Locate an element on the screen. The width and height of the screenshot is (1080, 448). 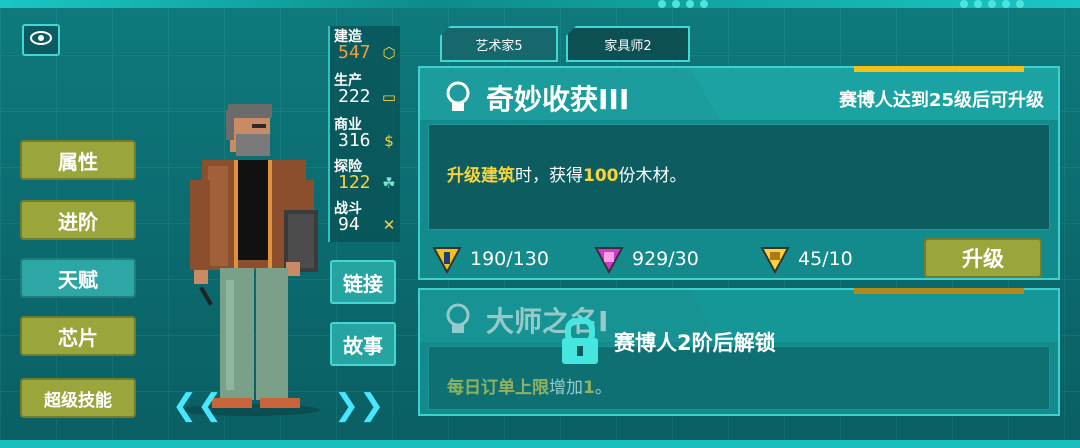
talent-requirement: 赛博人达到25级后可升级 is located at coordinates (941, 100).